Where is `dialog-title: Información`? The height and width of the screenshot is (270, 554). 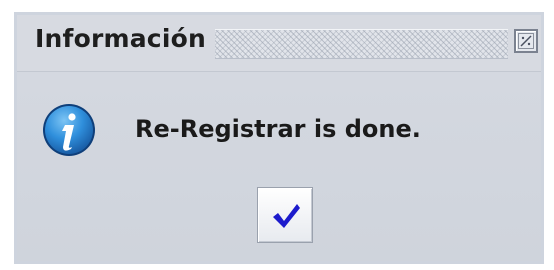 dialog-title: Información is located at coordinates (120, 38).